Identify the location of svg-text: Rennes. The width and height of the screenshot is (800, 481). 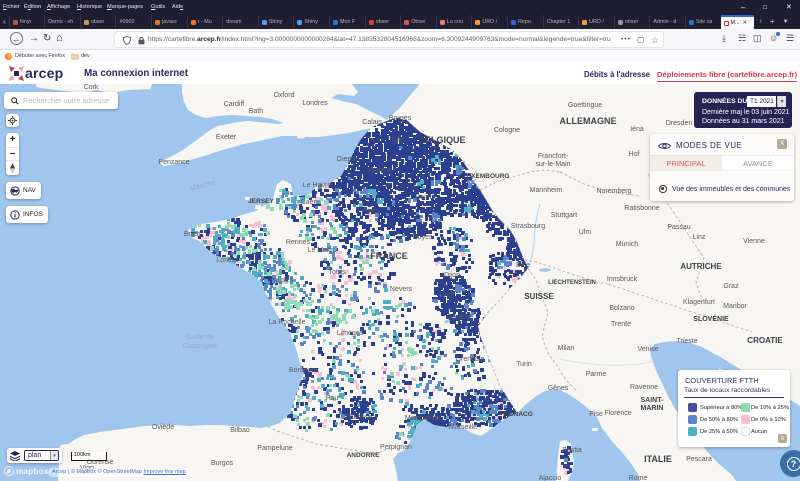
(298, 242).